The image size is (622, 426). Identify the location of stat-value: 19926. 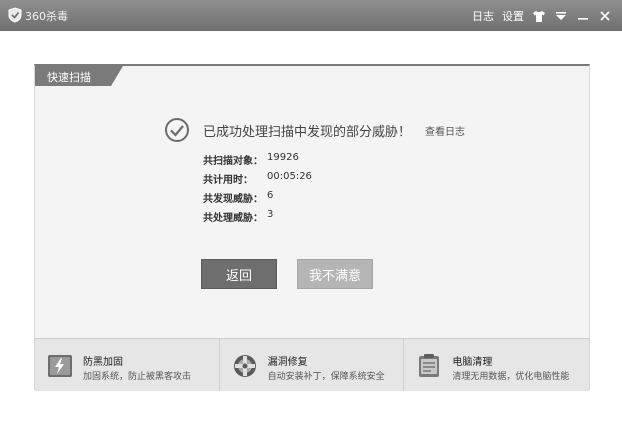
(283, 157).